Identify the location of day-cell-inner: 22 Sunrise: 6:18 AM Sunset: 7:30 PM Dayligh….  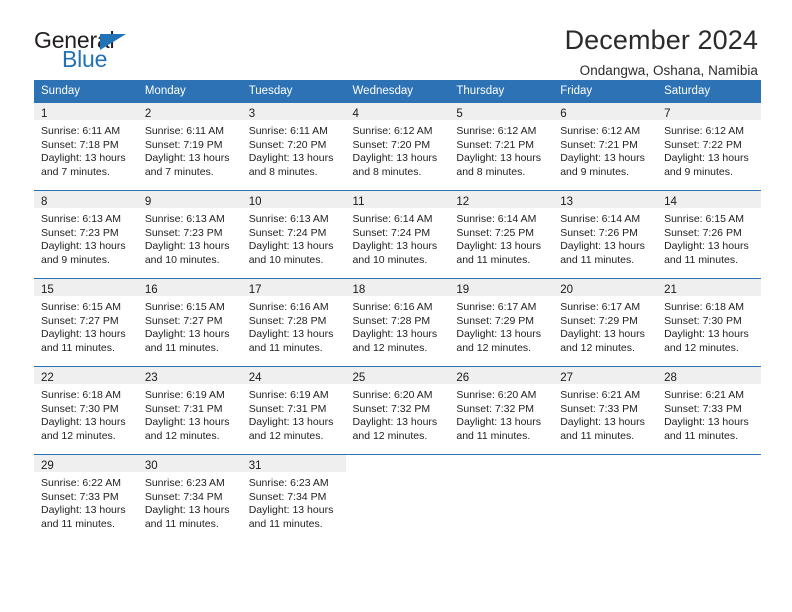
(86, 410).